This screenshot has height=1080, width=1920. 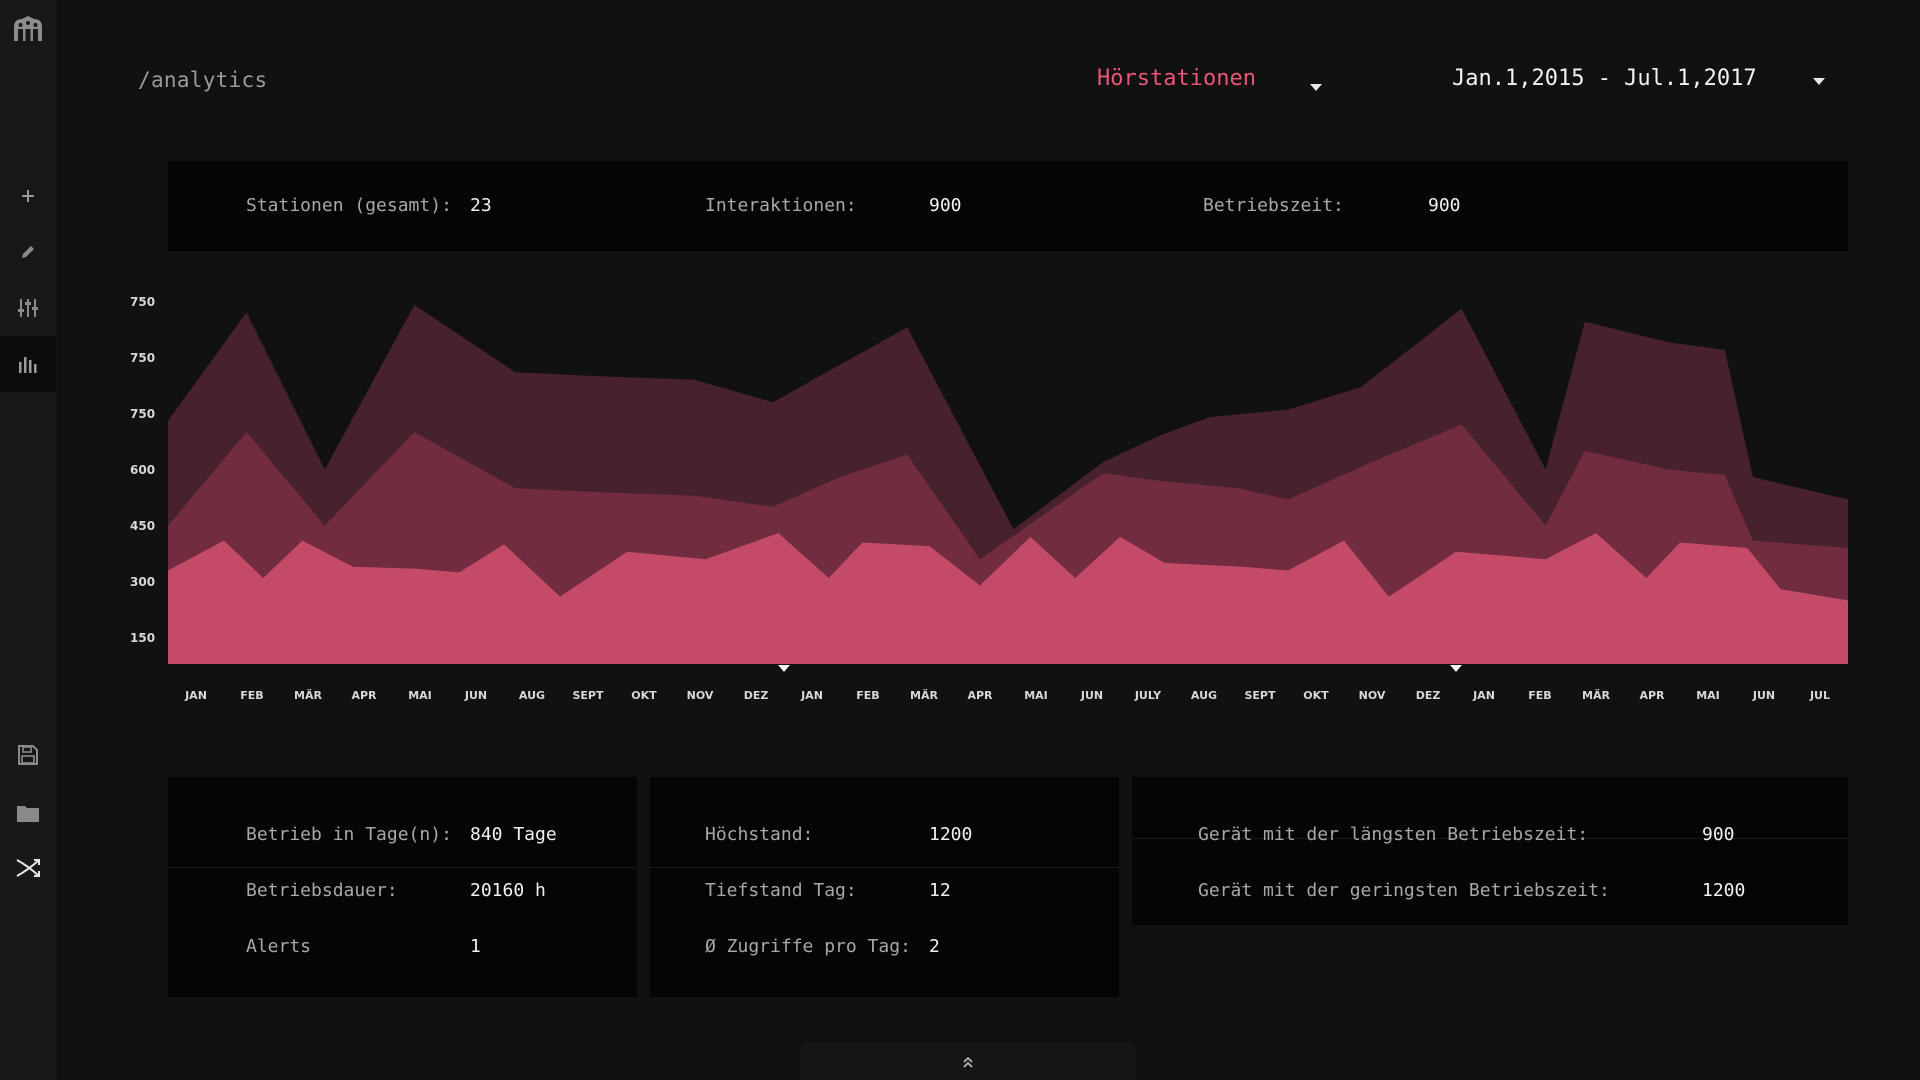 I want to click on folder-icon, so click(x=28, y=814).